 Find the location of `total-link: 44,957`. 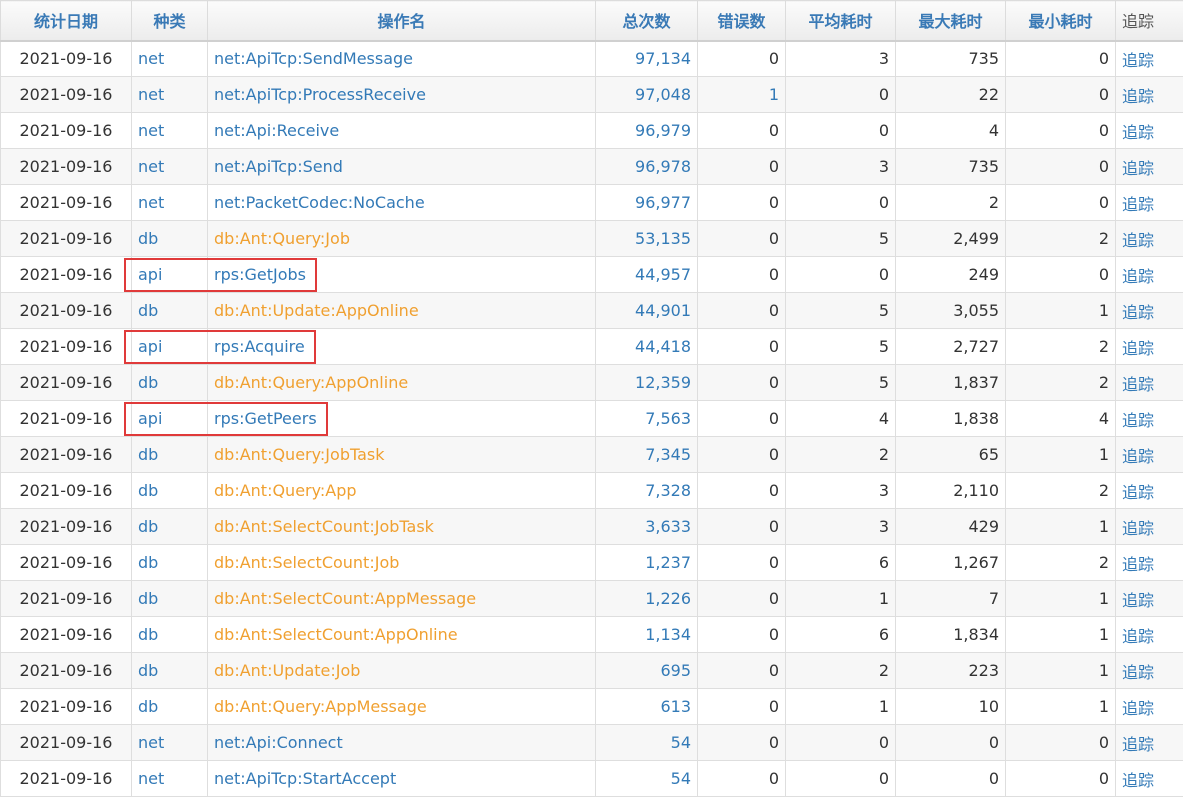

total-link: 44,957 is located at coordinates (663, 274).